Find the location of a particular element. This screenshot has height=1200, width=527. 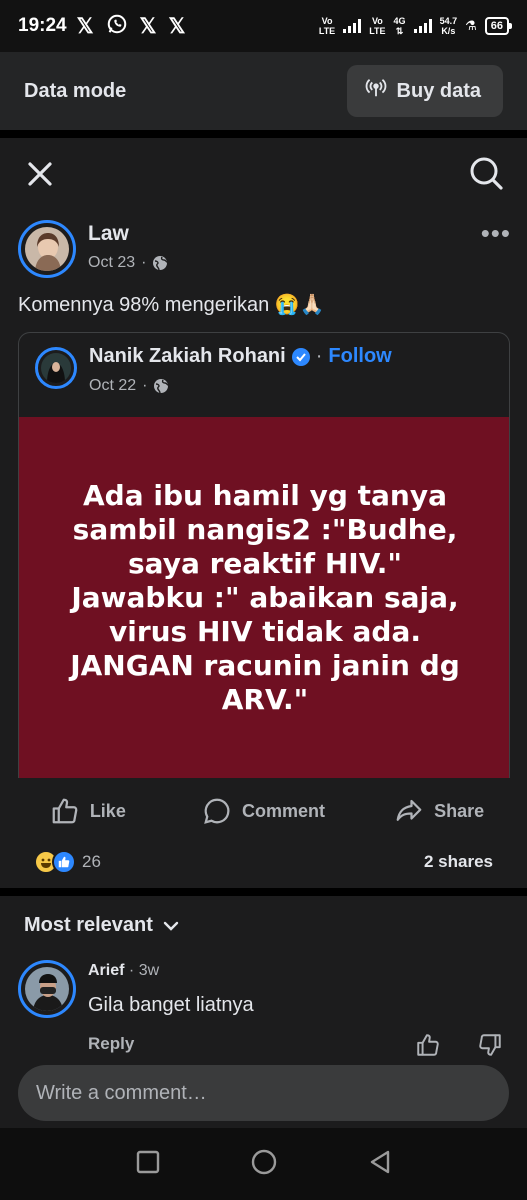

post-date: Oct 23 is located at coordinates (111, 263).